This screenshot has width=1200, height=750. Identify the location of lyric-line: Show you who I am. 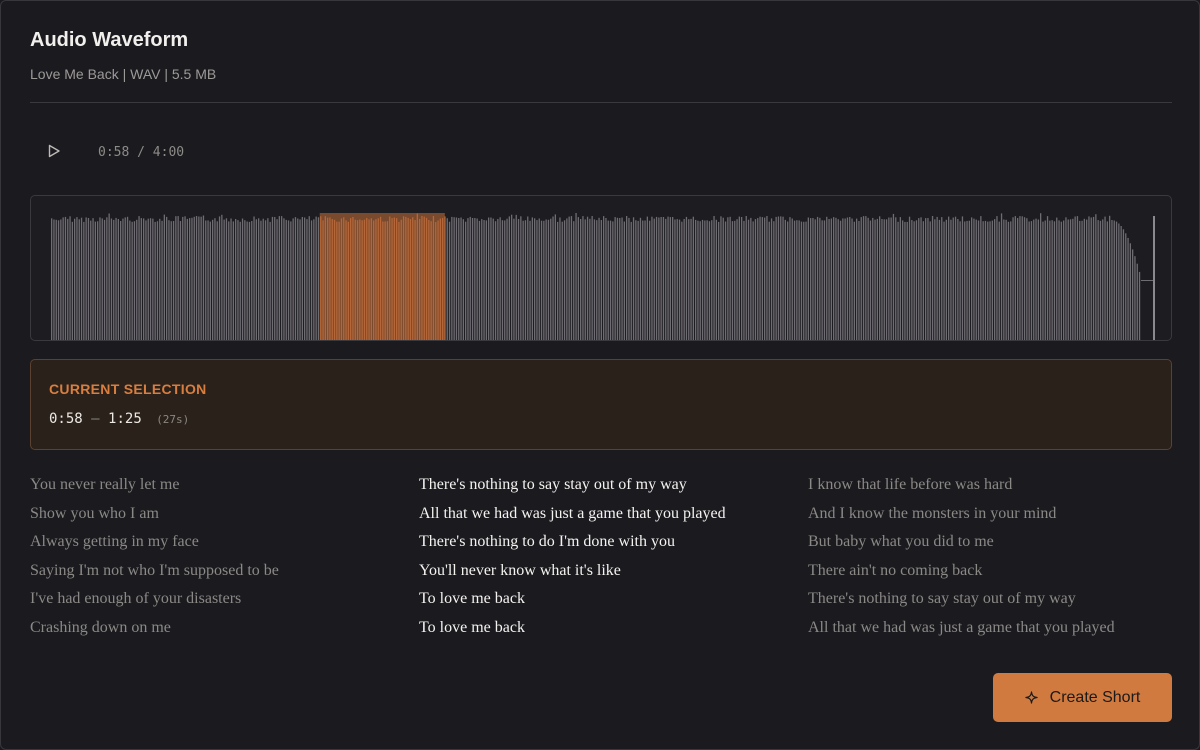
(94, 513).